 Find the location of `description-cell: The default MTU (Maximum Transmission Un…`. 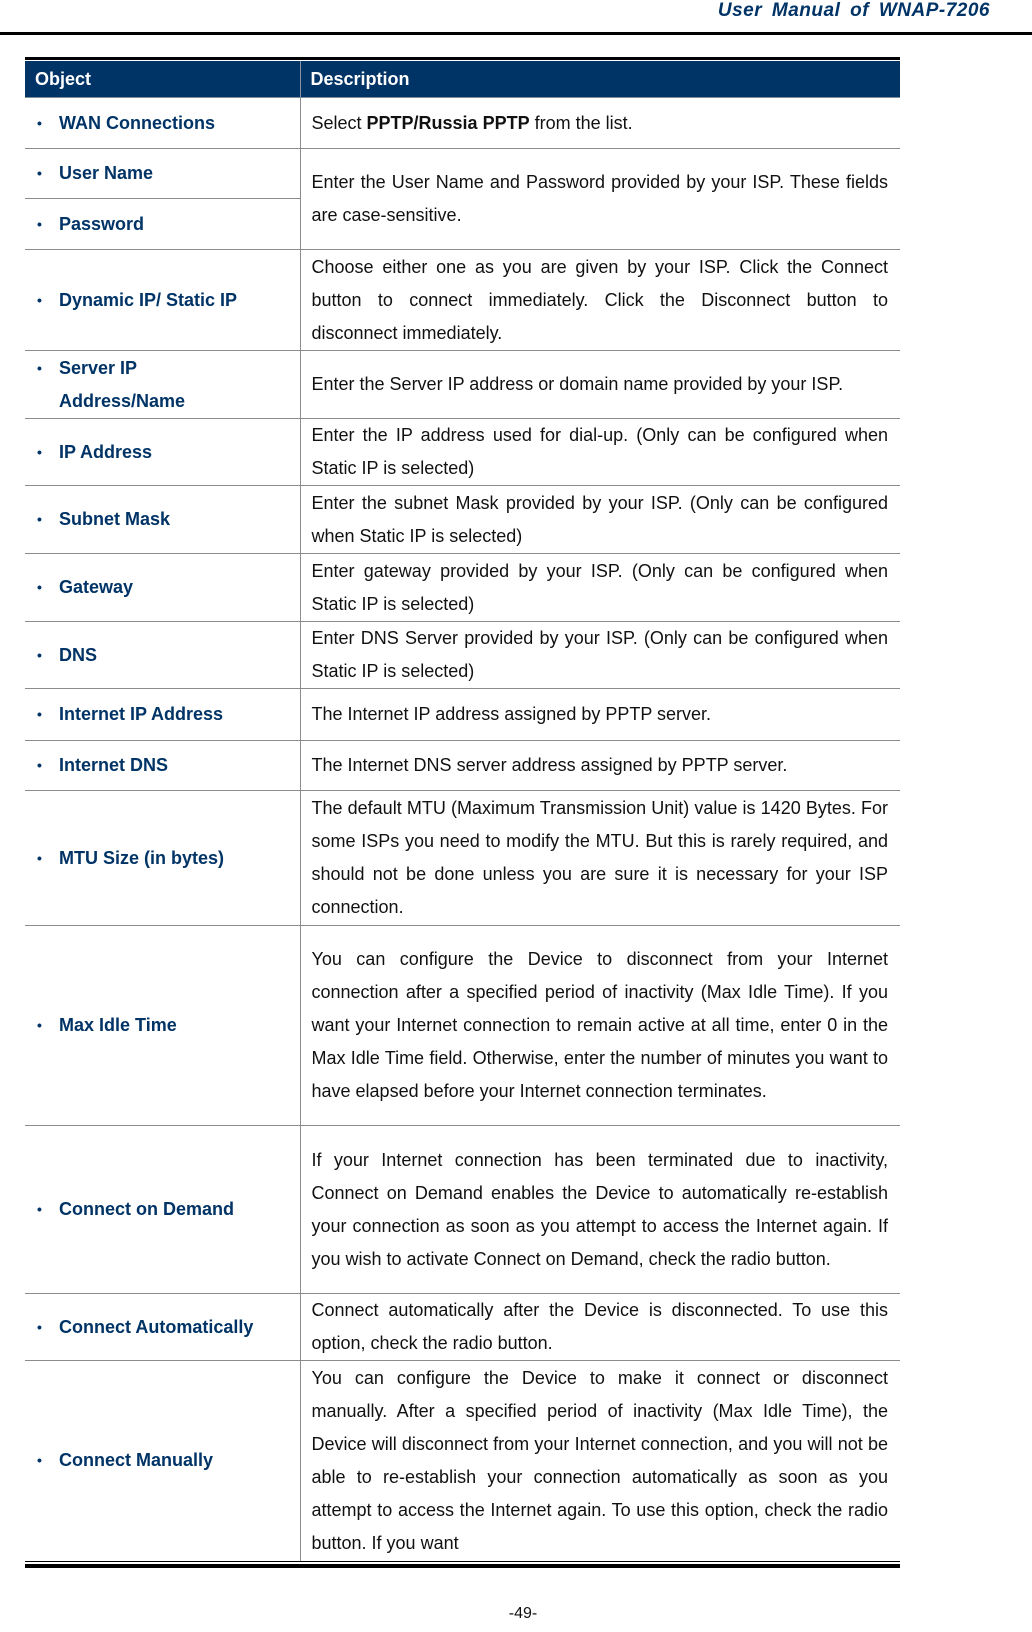

description-cell: The default MTU (Maximum Transmission Un… is located at coordinates (600, 858).